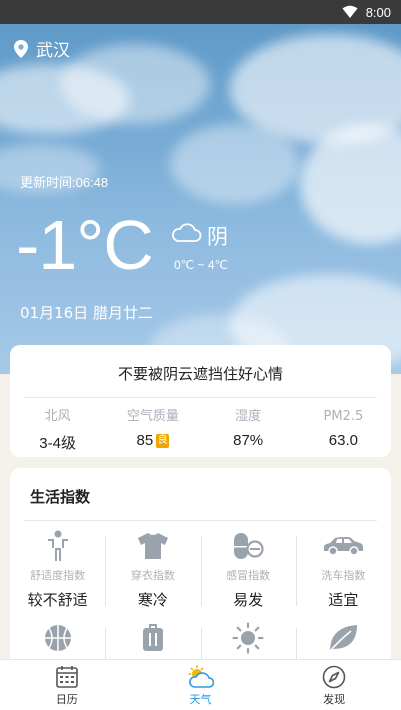 The height and width of the screenshot is (710, 401). What do you see at coordinates (163, 440) in the screenshot?
I see `aqi-badge: 良` at bounding box center [163, 440].